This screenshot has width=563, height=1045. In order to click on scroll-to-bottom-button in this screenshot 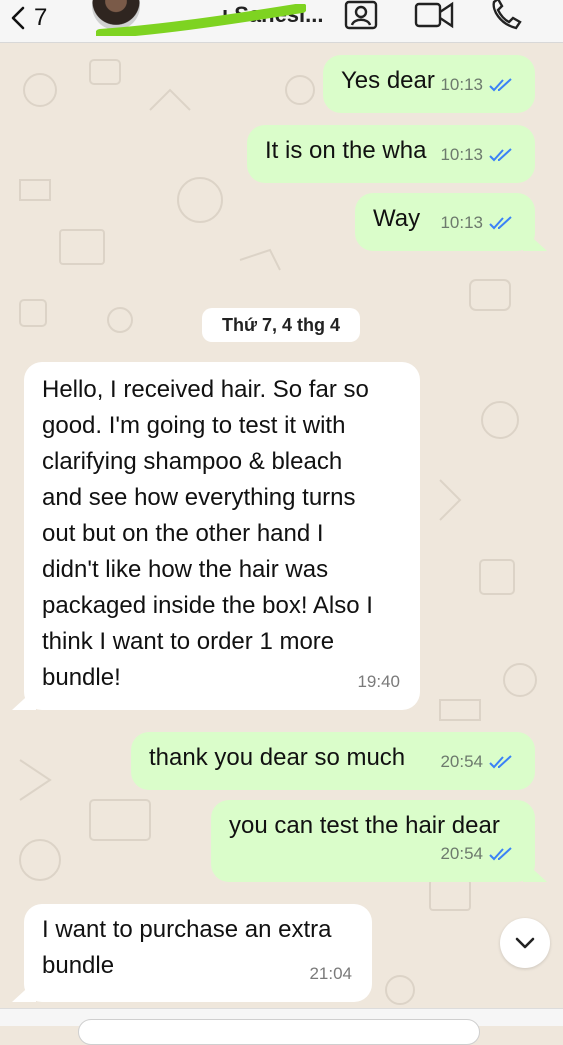, I will do `click(525, 943)`.